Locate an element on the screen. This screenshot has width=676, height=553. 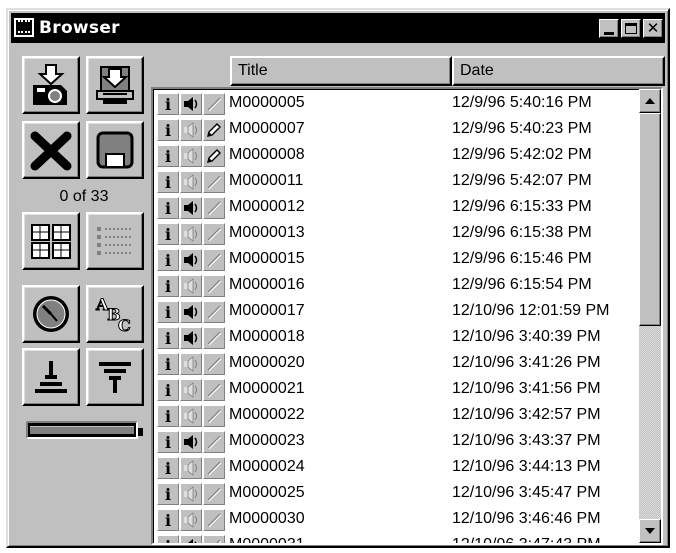
column-header-date: Date is located at coordinates (558, 71).